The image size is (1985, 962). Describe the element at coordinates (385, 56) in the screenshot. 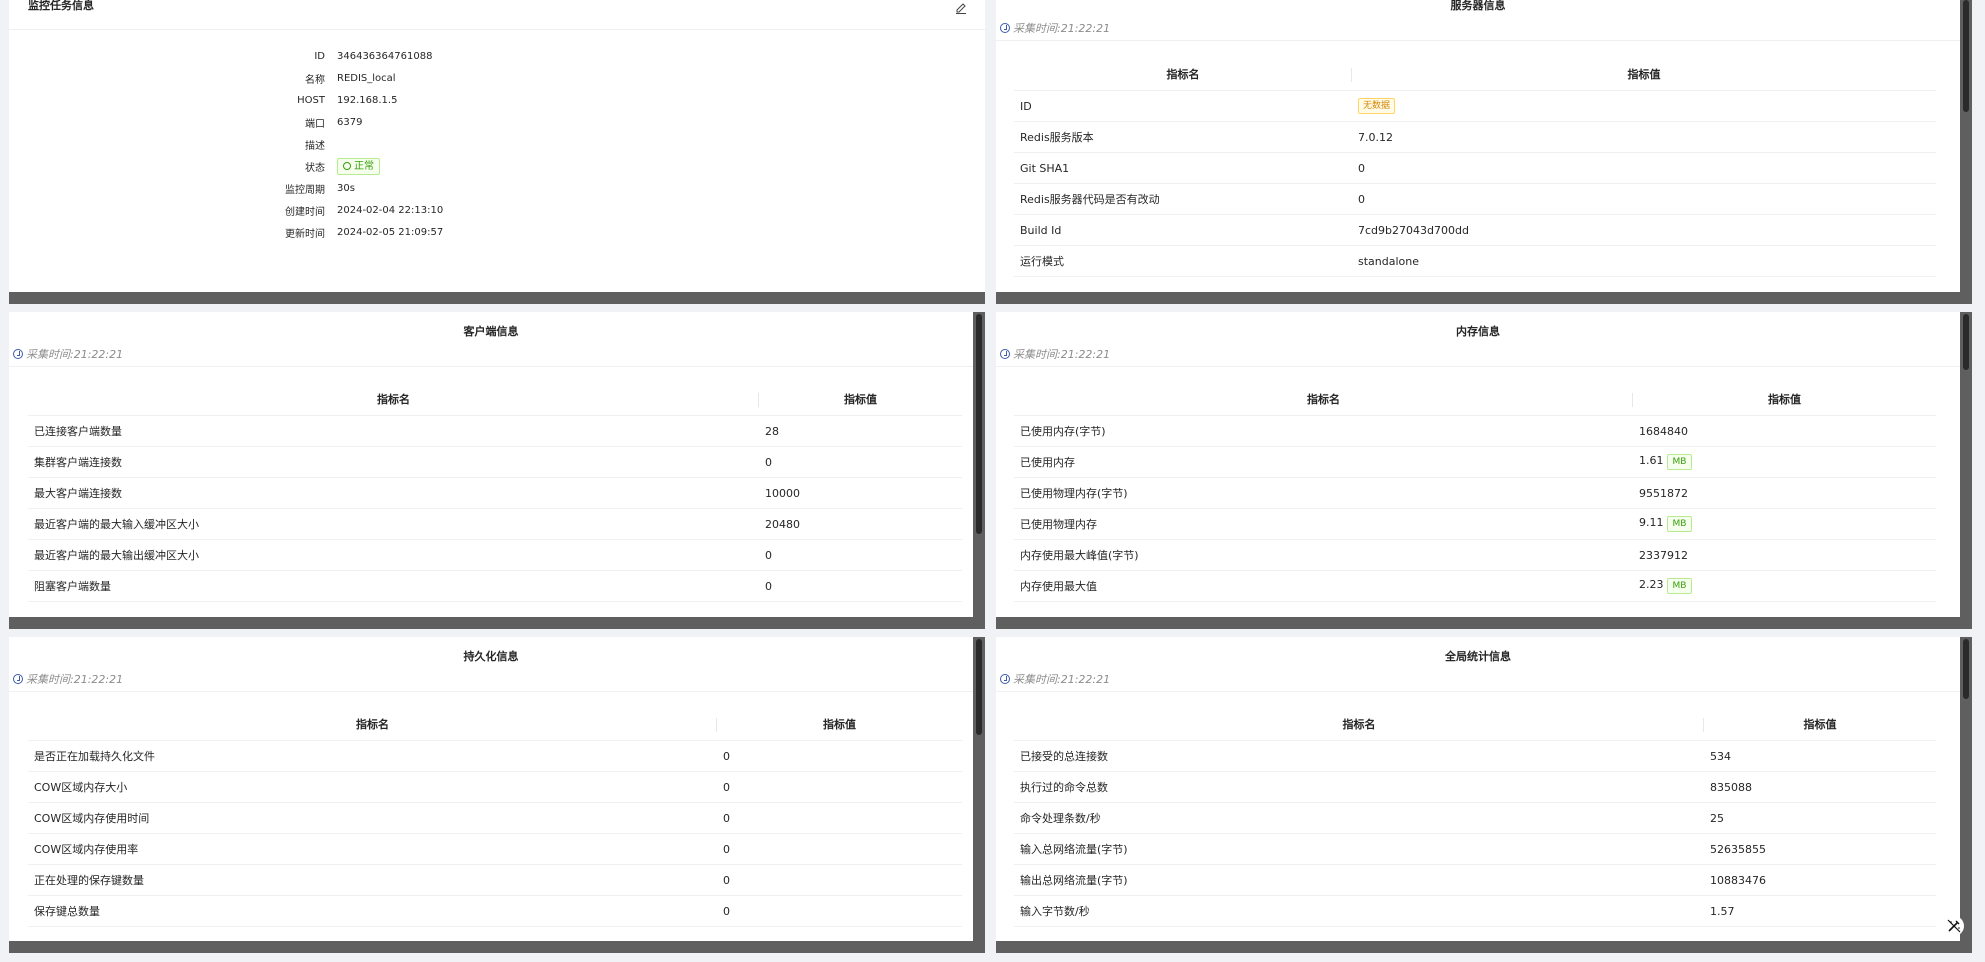

I see `desc-value: 346436364761088` at that location.